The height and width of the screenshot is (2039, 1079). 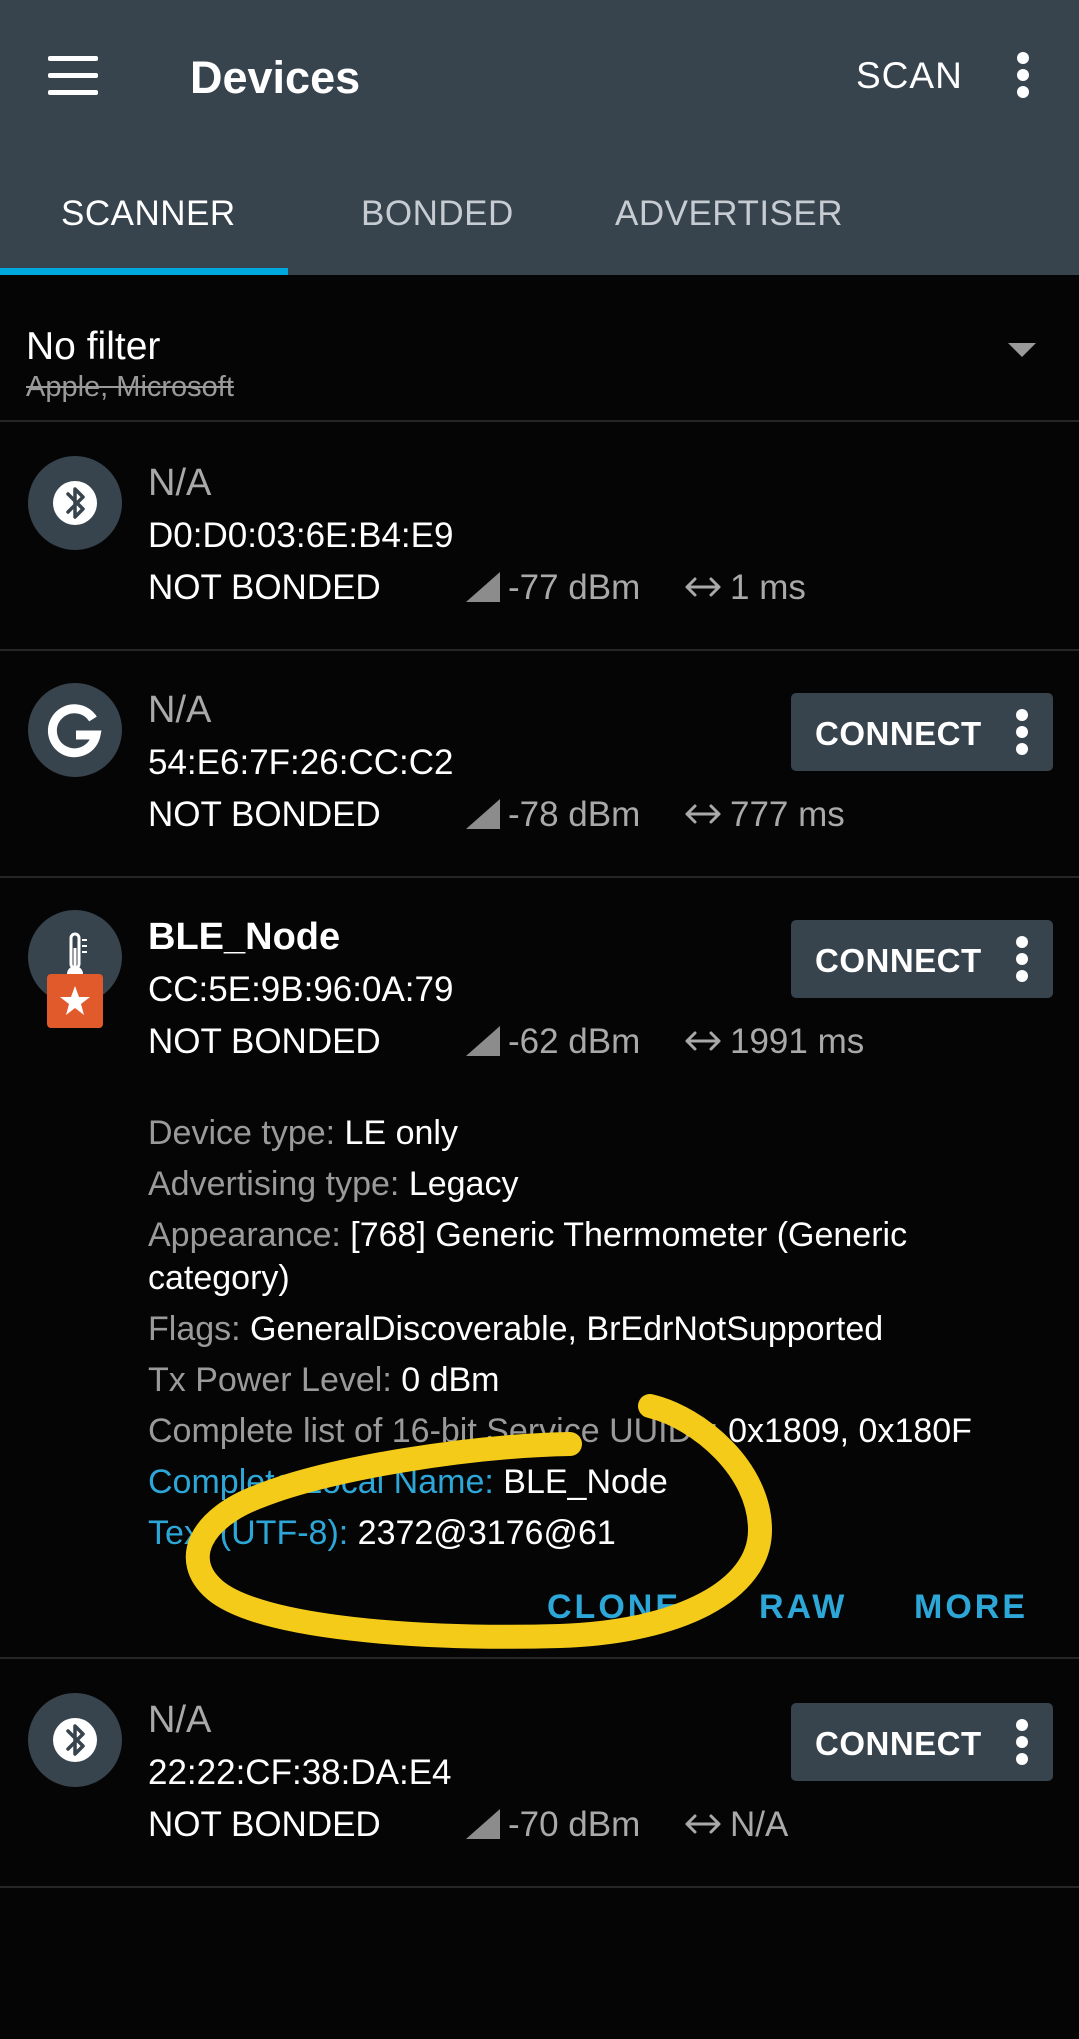 What do you see at coordinates (574, 587) in the screenshot?
I see `rssi-value: -77 dBm` at bounding box center [574, 587].